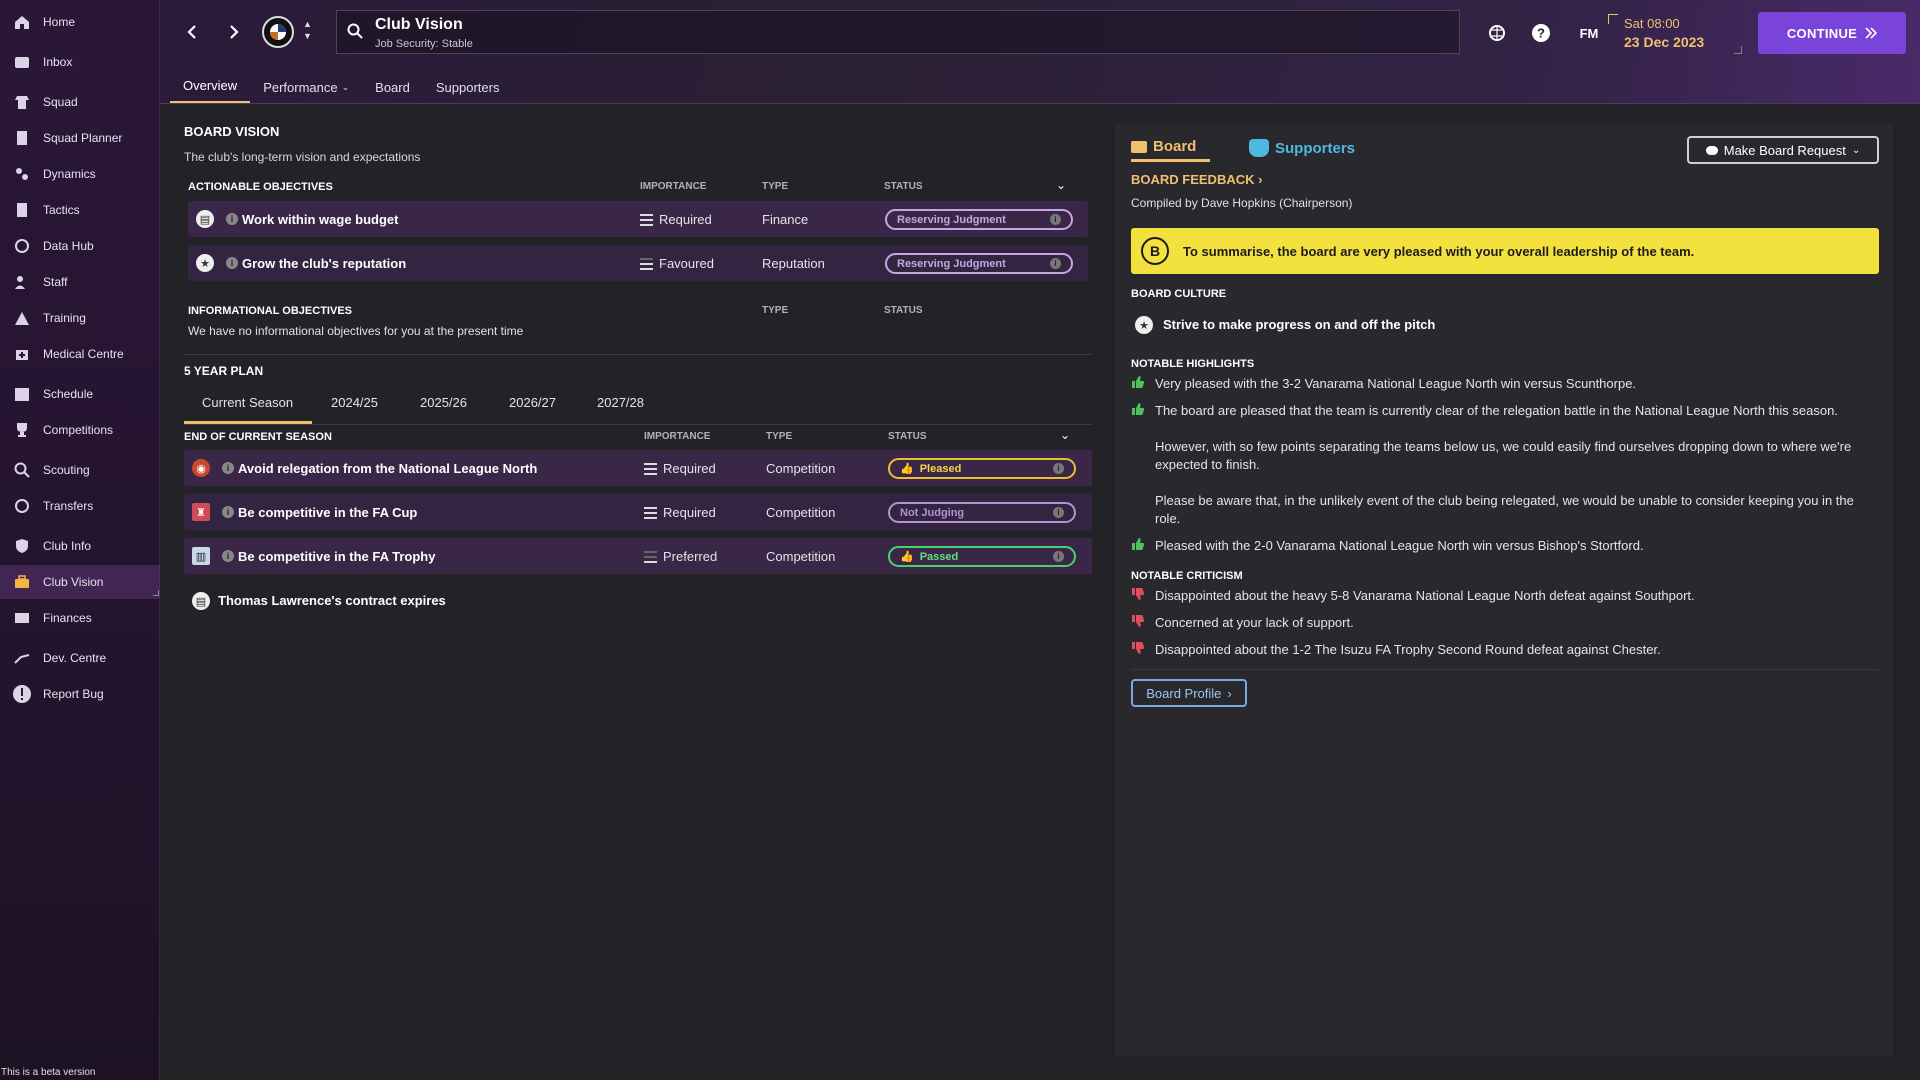  I want to click on sidebar-item-home: Home, so click(80, 22).